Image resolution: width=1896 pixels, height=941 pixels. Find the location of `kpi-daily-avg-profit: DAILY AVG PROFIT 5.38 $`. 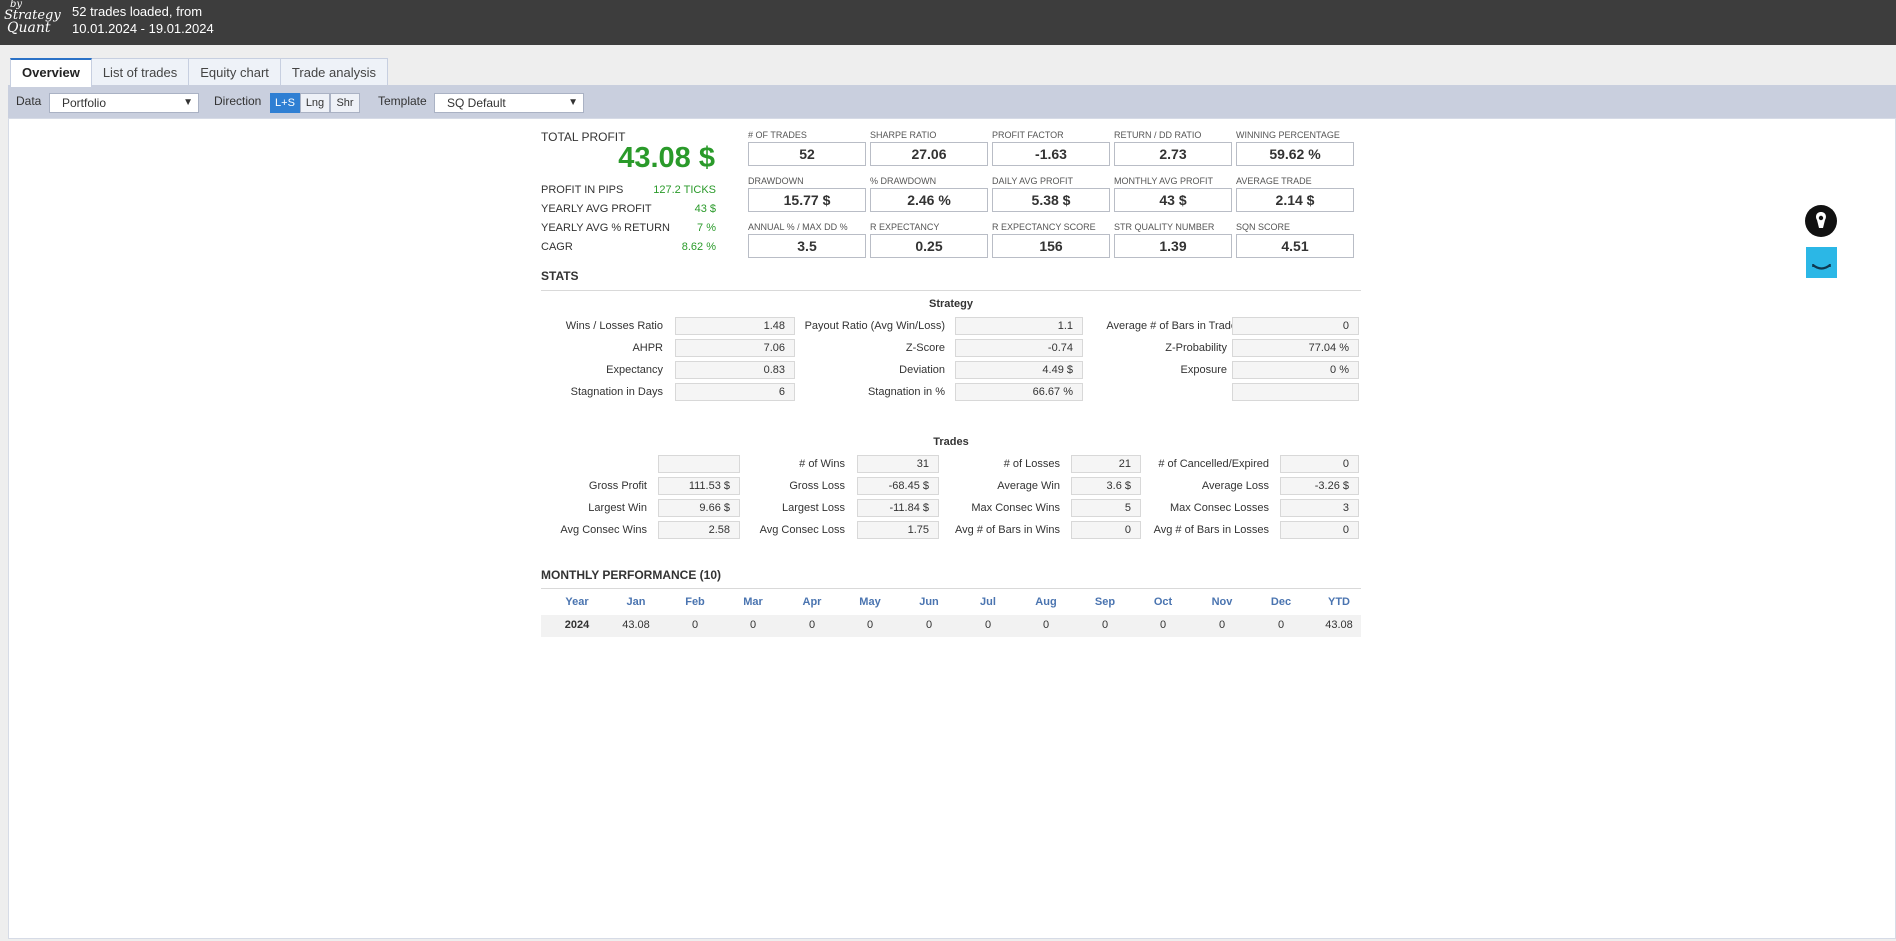

kpi-daily-avg-profit: DAILY AVG PROFIT 5.38 $ is located at coordinates (1051, 194).